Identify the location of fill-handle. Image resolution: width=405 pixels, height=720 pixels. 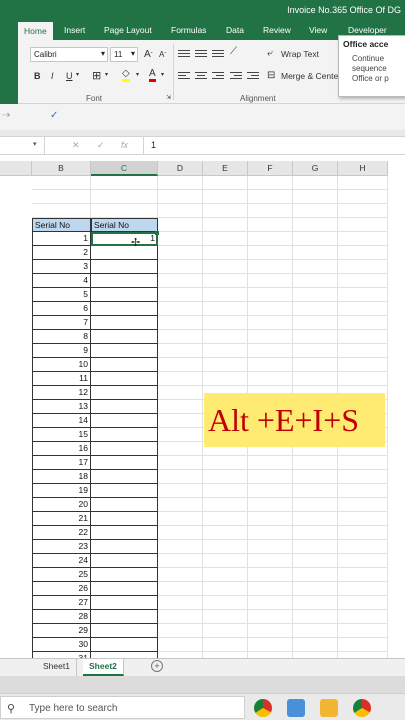
(157, 233).